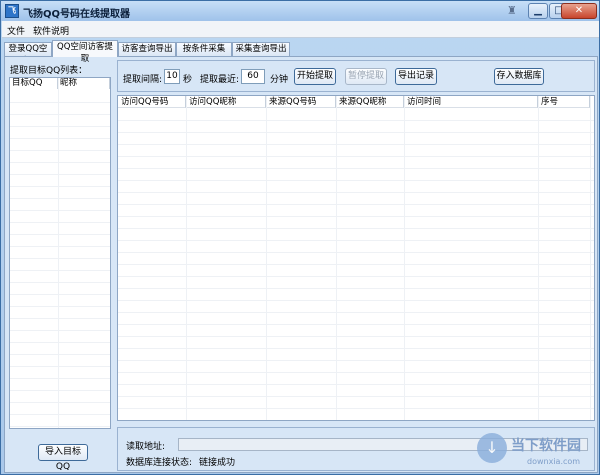 The image size is (600, 475). Describe the element at coordinates (300, 29) in the screenshot. I see `menu-bar: 文件 软件说明` at that location.